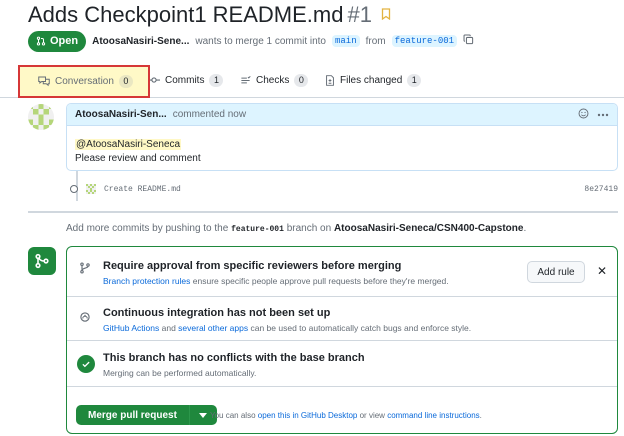 This screenshot has height=436, width=624. What do you see at coordinates (168, 328) in the screenshot?
I see `ci-and-text: and` at bounding box center [168, 328].